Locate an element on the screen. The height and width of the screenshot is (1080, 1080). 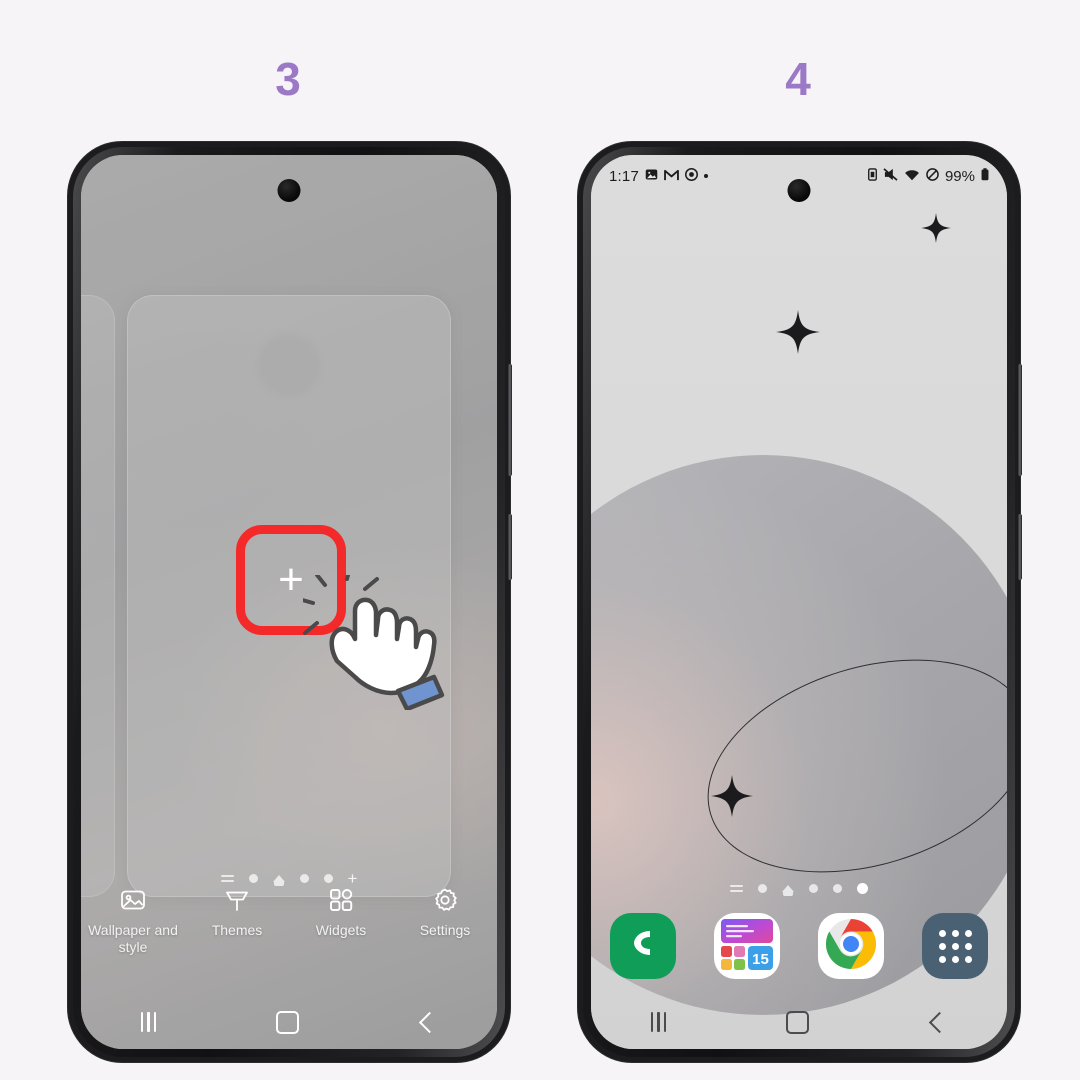
chrome-icon is located at coordinates (851, 946).